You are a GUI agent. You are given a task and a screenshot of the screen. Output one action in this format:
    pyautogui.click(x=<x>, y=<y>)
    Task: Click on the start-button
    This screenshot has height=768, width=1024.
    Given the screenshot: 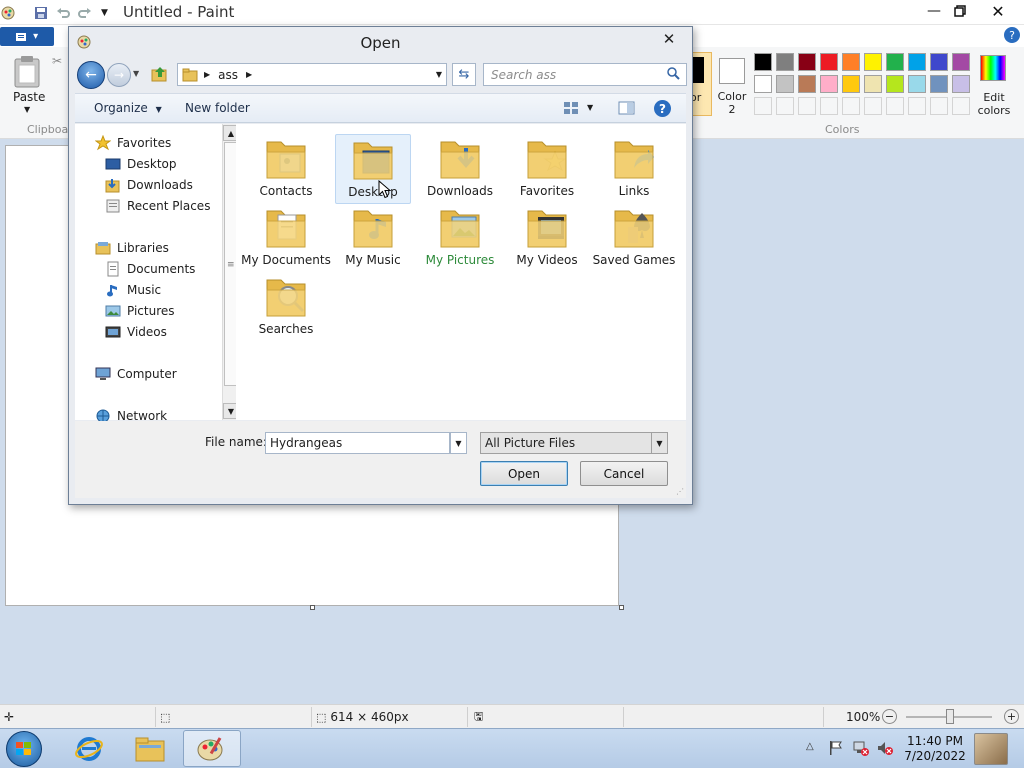 What is the action you would take?
    pyautogui.click(x=24, y=749)
    